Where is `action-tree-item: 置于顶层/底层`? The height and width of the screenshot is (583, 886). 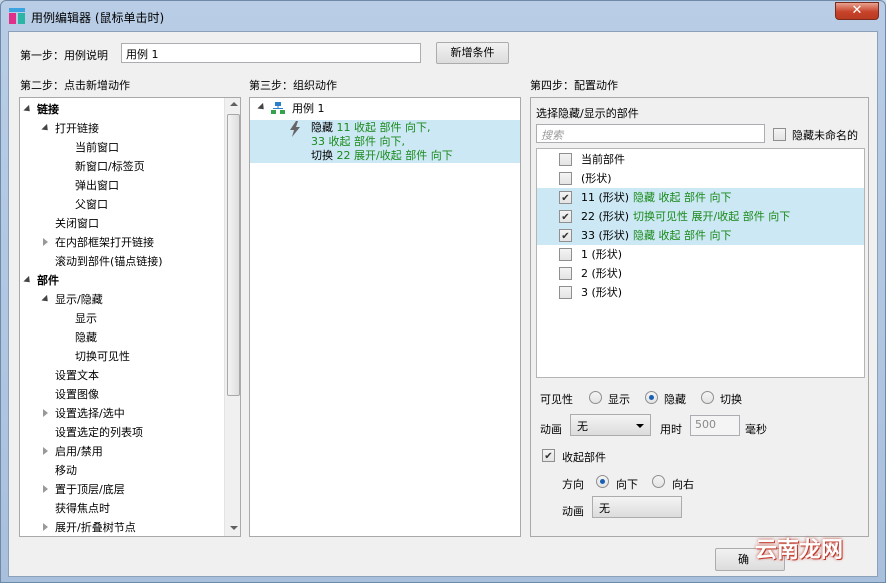 action-tree-item: 置于顶层/底层 is located at coordinates (90, 489).